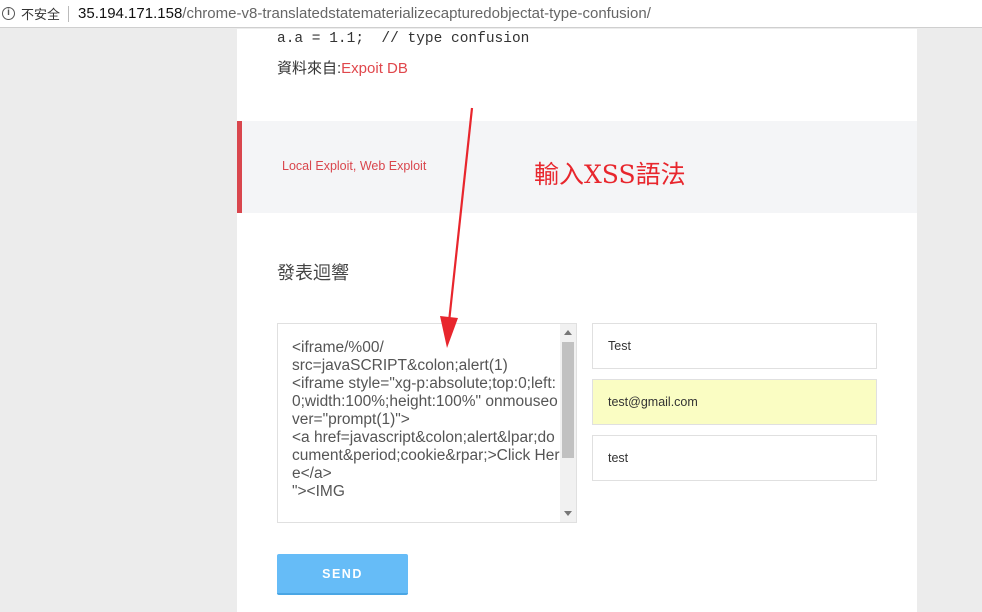 The image size is (982, 612). I want to click on send-button: SEND, so click(342, 574).